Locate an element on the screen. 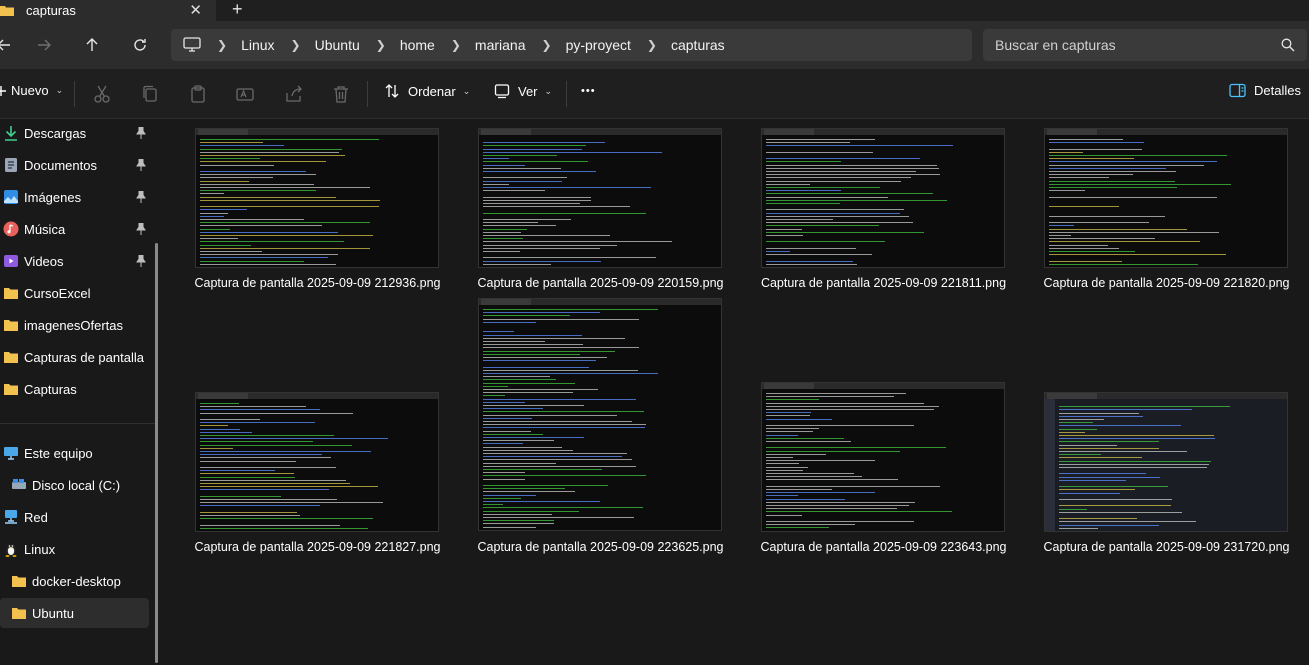  rename-icon is located at coordinates (245, 94).